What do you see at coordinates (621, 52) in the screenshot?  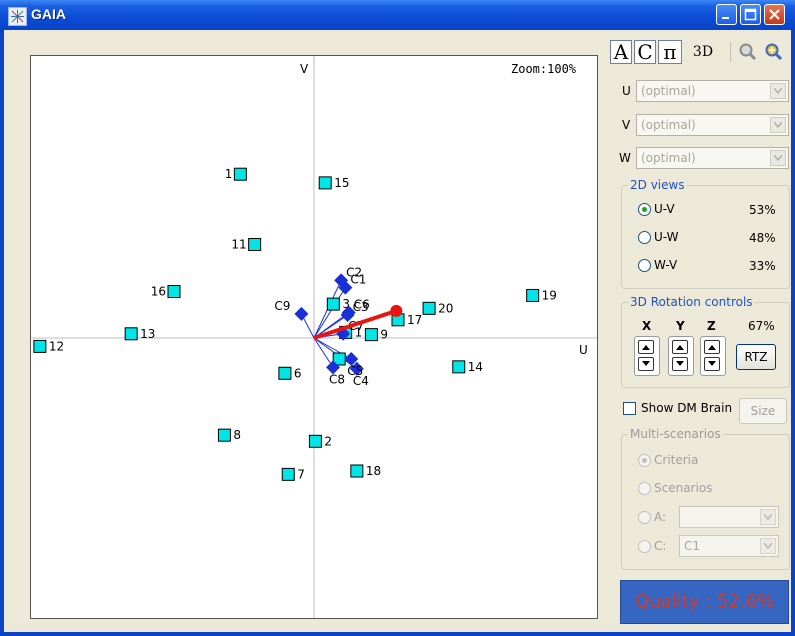 I see `actions-toggle-button: A` at bounding box center [621, 52].